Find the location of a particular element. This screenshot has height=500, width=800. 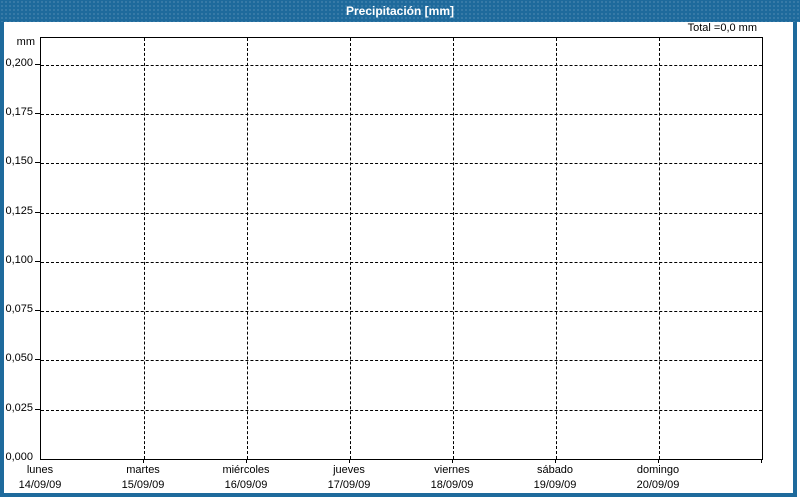

x-category-day: domingo is located at coordinates (658, 470).